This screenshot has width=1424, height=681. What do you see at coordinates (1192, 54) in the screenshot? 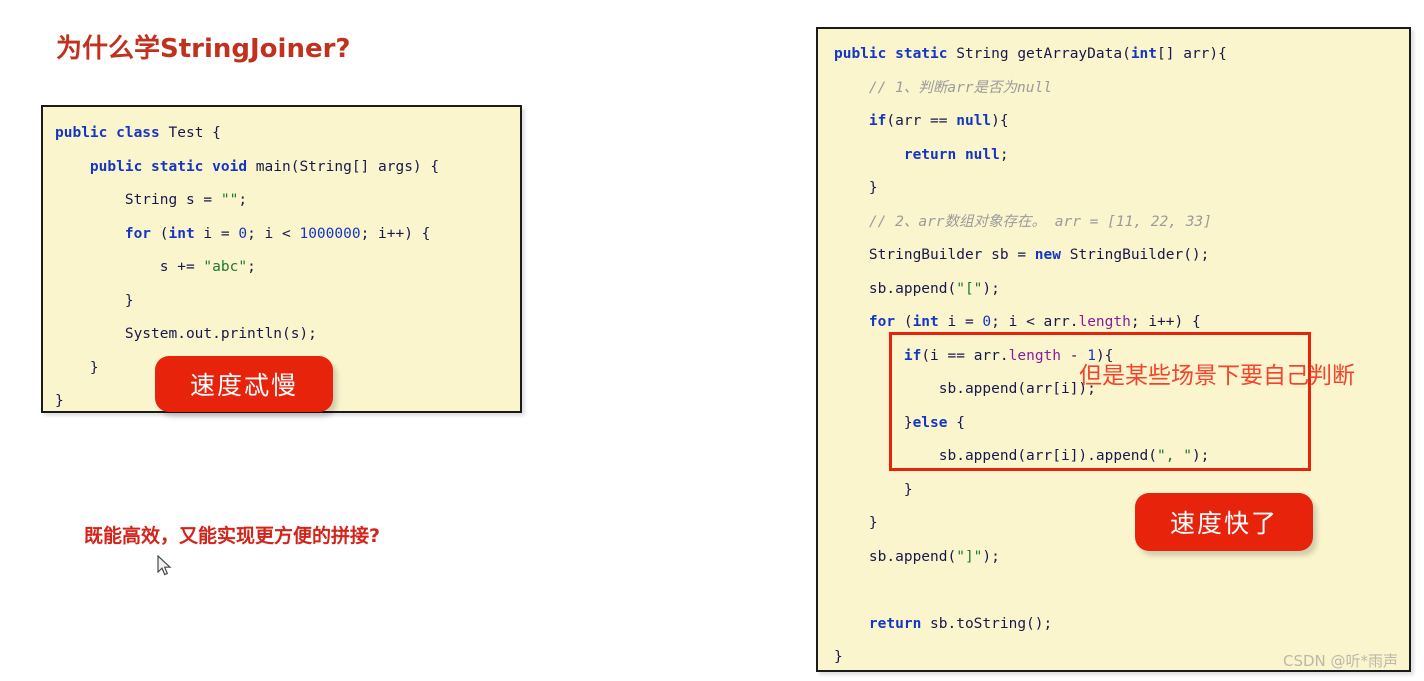
I see `code-token: [] arr){` at bounding box center [1192, 54].